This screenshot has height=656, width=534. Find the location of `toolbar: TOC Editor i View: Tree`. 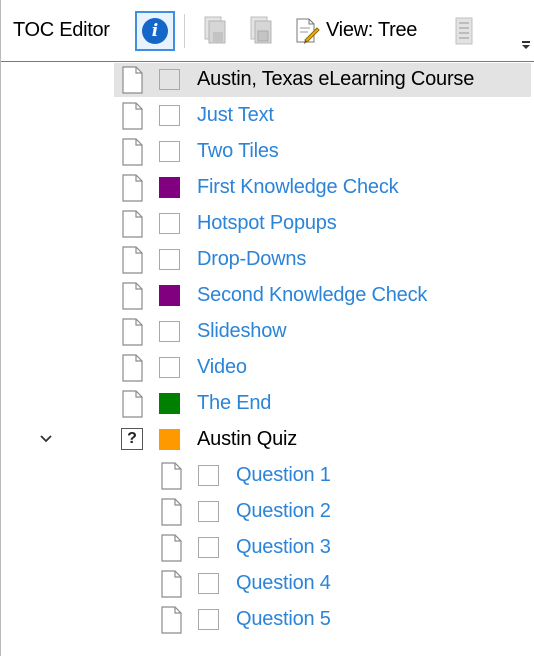

toolbar: TOC Editor i View: Tree is located at coordinates (267, 31).